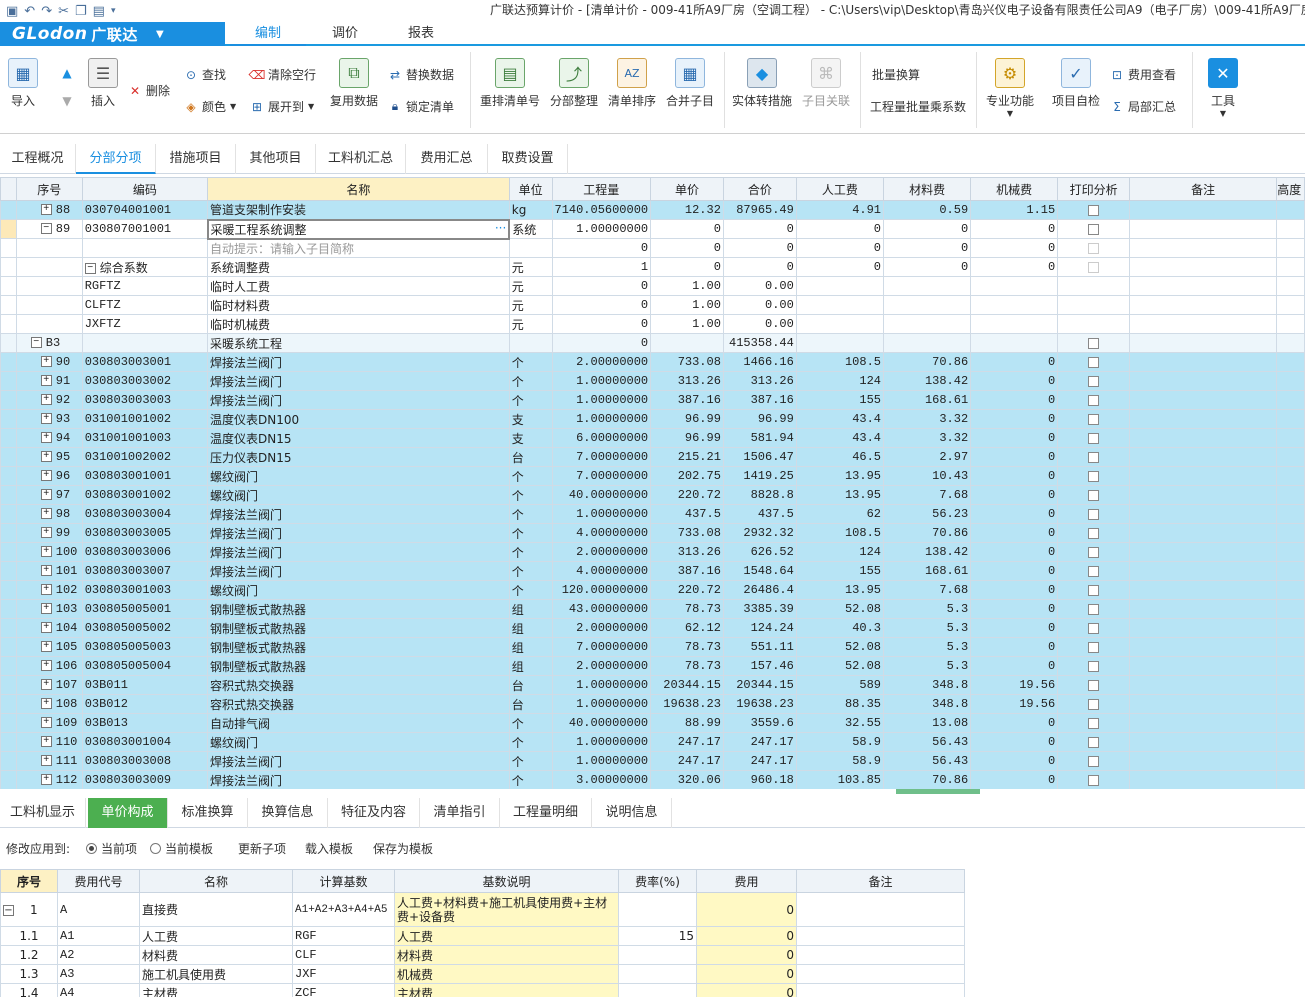 This screenshot has width=1305, height=997. Describe the element at coordinates (927, 514) in the screenshot. I see `row-material-fee: 56.23` at that location.